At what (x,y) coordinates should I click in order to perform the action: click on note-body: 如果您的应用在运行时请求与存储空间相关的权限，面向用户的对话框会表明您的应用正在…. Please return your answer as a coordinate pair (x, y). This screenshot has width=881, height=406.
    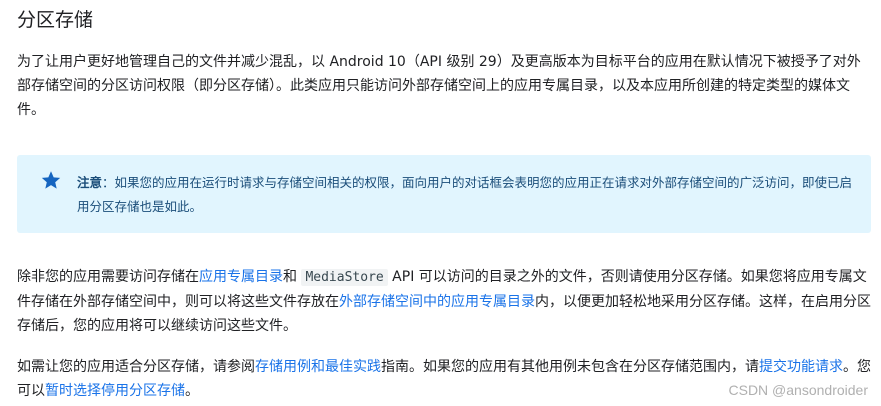
    Looking at the image, I should click on (465, 194).